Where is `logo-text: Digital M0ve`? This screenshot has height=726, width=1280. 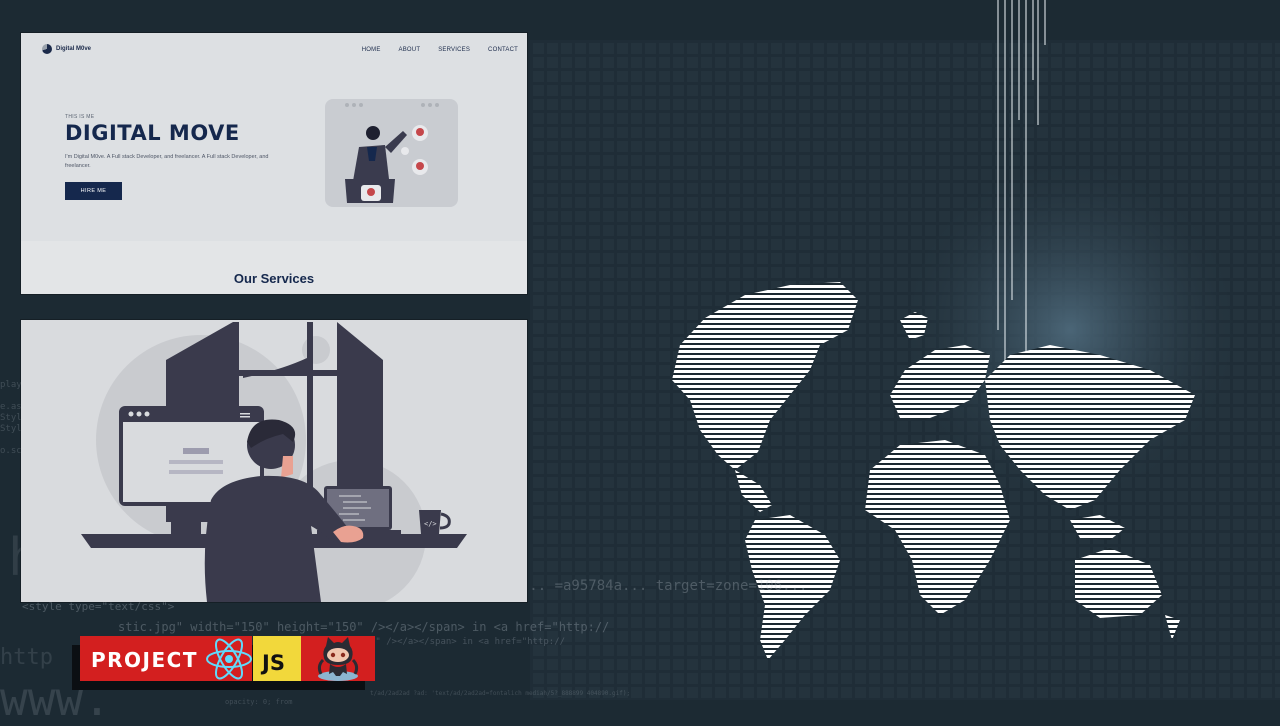 logo-text: Digital M0ve is located at coordinates (74, 49).